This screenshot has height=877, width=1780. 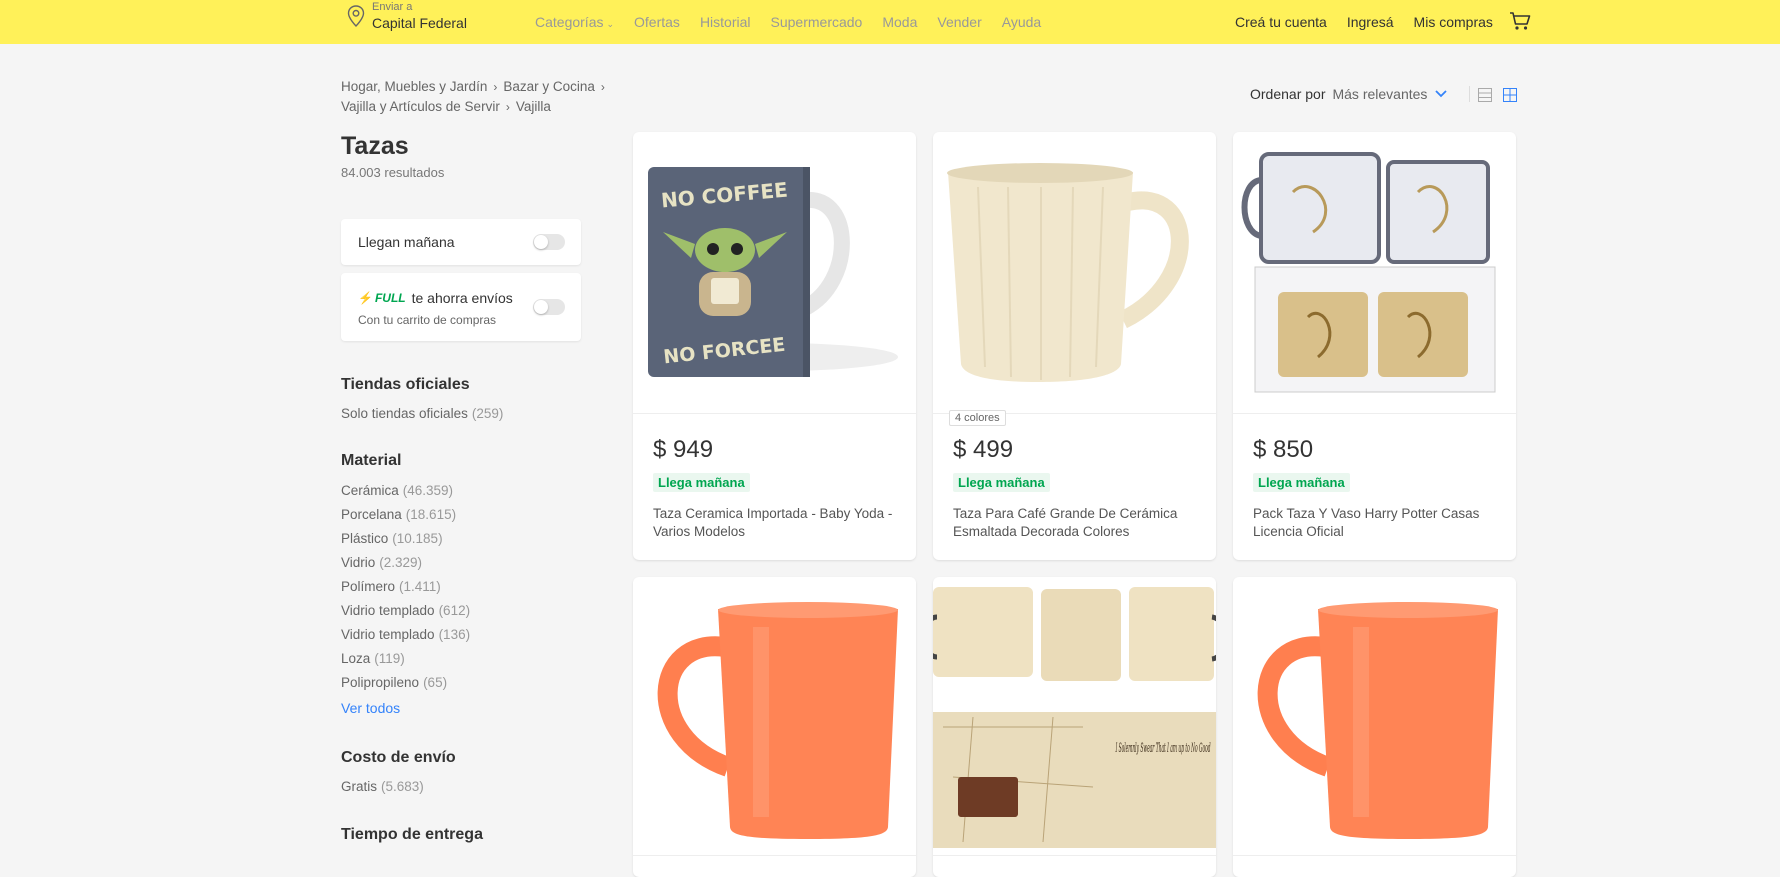 I want to click on nav-fashion: Moda, so click(x=899, y=22).